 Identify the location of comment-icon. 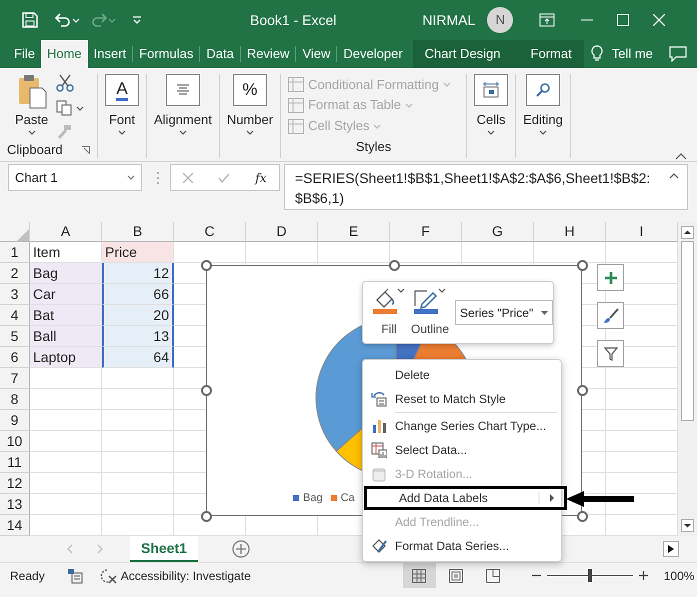
(678, 54).